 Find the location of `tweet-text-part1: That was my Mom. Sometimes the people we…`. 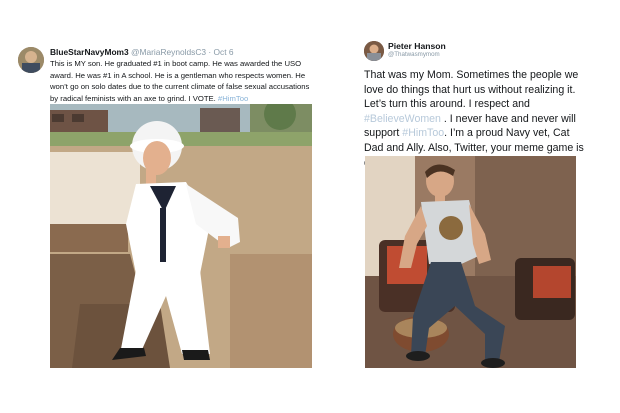

tweet-text-part1: That was my Mom. Sometimes the people we… is located at coordinates (471, 90).